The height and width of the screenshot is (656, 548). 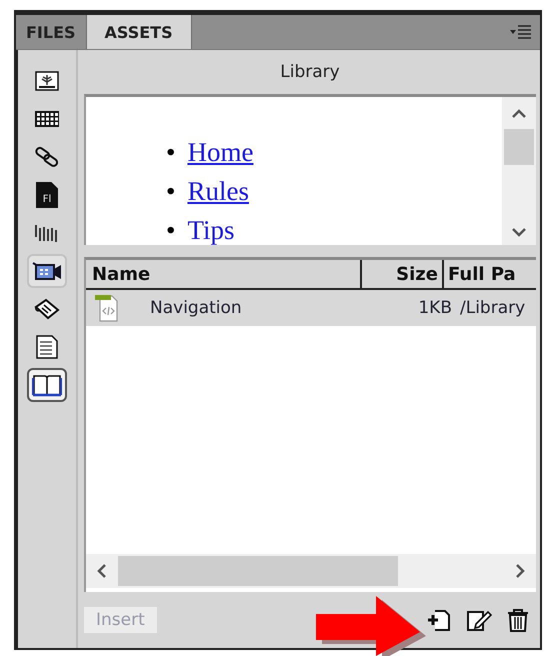 I want to click on category-button: Fl, so click(x=47, y=195).